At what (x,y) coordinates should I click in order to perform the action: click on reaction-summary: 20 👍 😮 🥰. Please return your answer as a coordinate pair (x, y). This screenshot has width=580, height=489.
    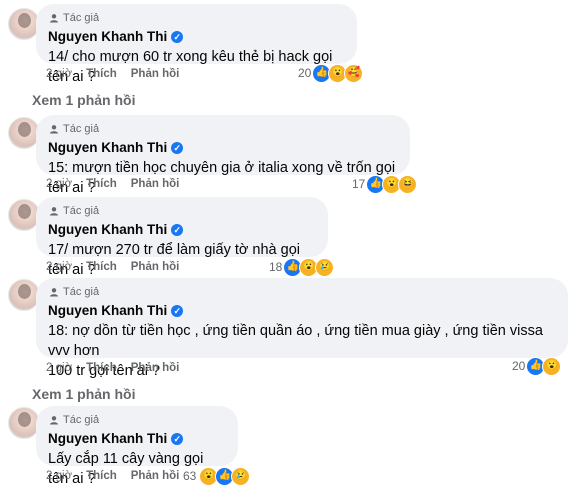
    Looking at the image, I should click on (331, 73).